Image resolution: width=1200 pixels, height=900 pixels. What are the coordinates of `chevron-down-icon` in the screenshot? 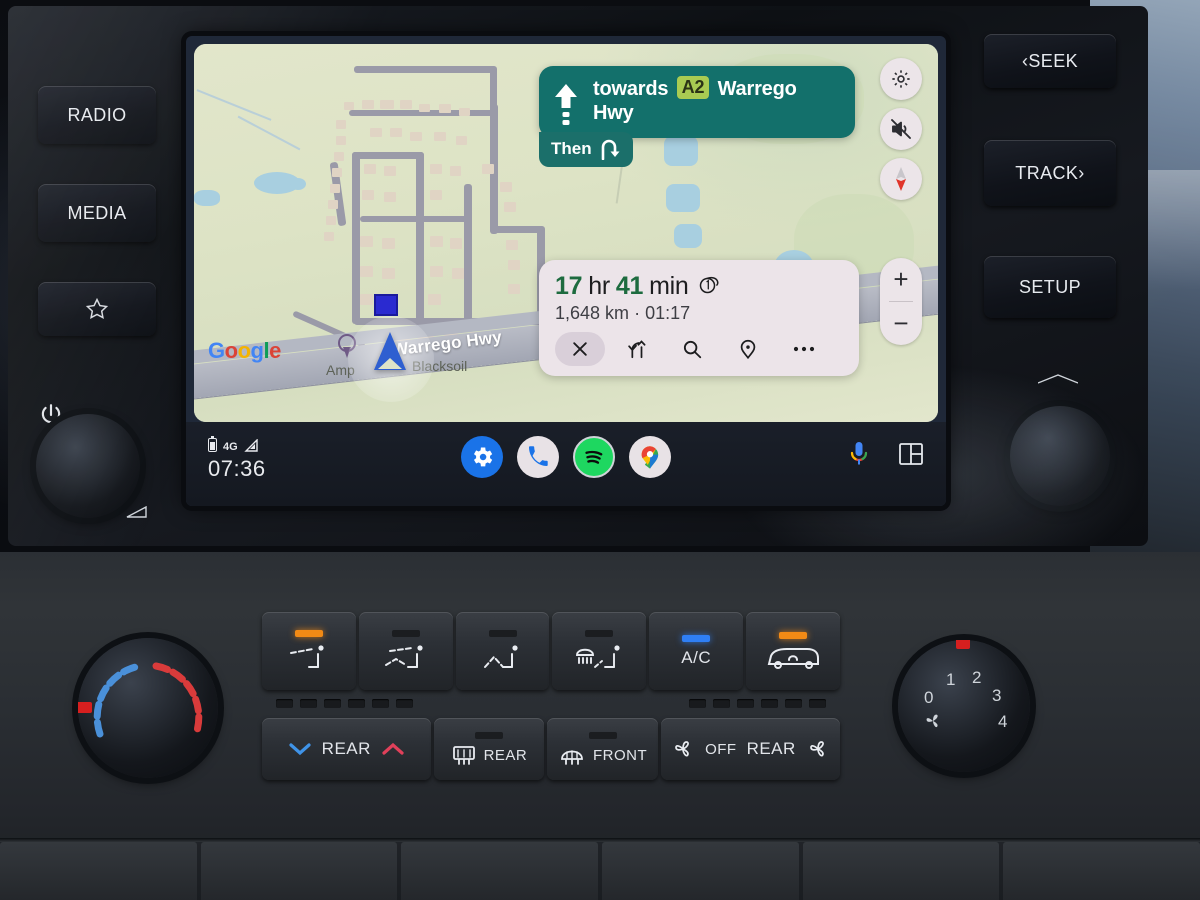 It's located at (300, 749).